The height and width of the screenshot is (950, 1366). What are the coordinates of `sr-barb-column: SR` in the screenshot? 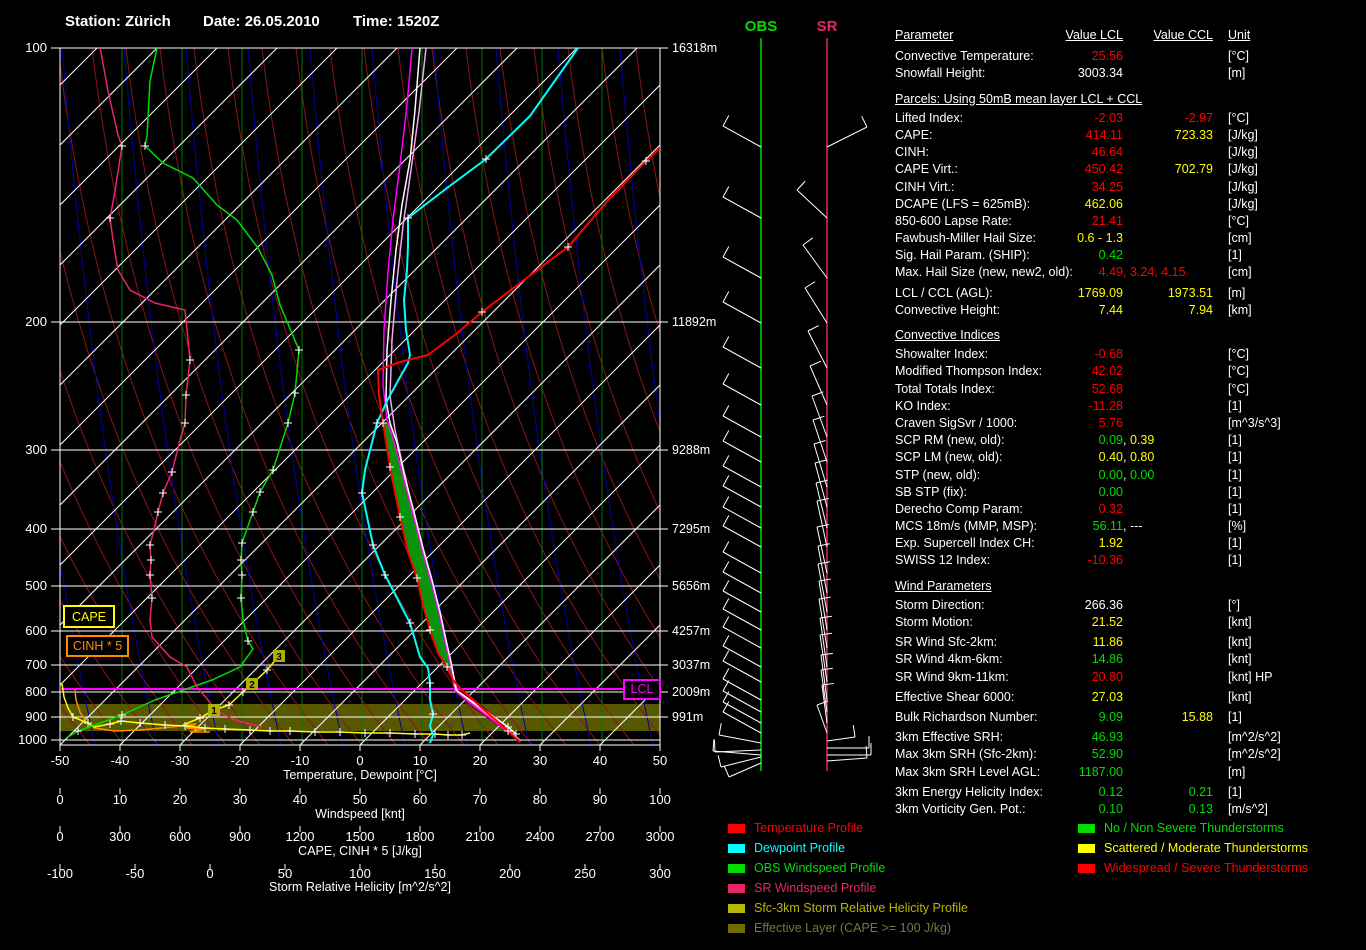 It's located at (834, 394).